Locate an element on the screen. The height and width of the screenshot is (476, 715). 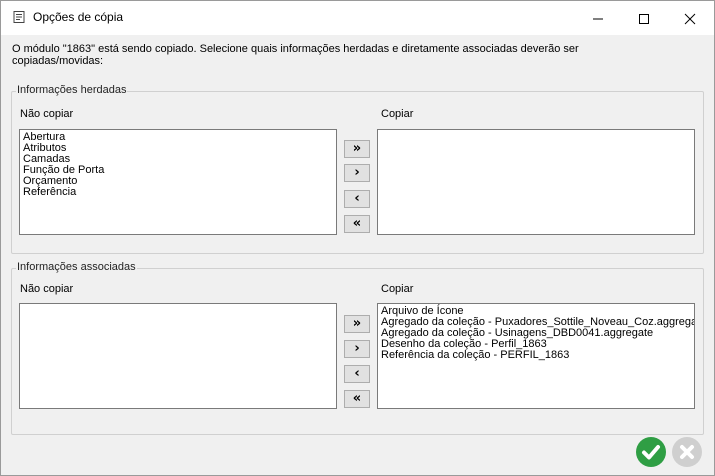
maximize-icon is located at coordinates (644, 19).